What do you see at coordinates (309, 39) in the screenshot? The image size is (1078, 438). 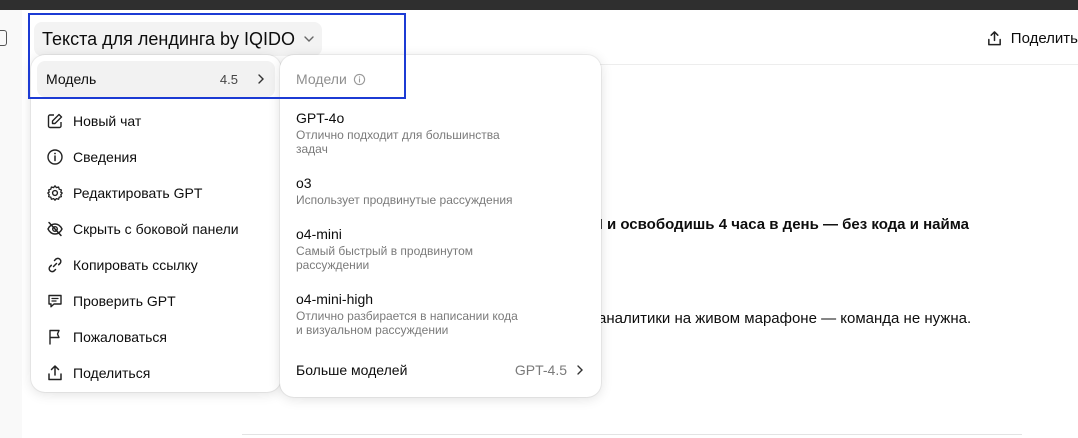 I see `chevron-down-icon` at bounding box center [309, 39].